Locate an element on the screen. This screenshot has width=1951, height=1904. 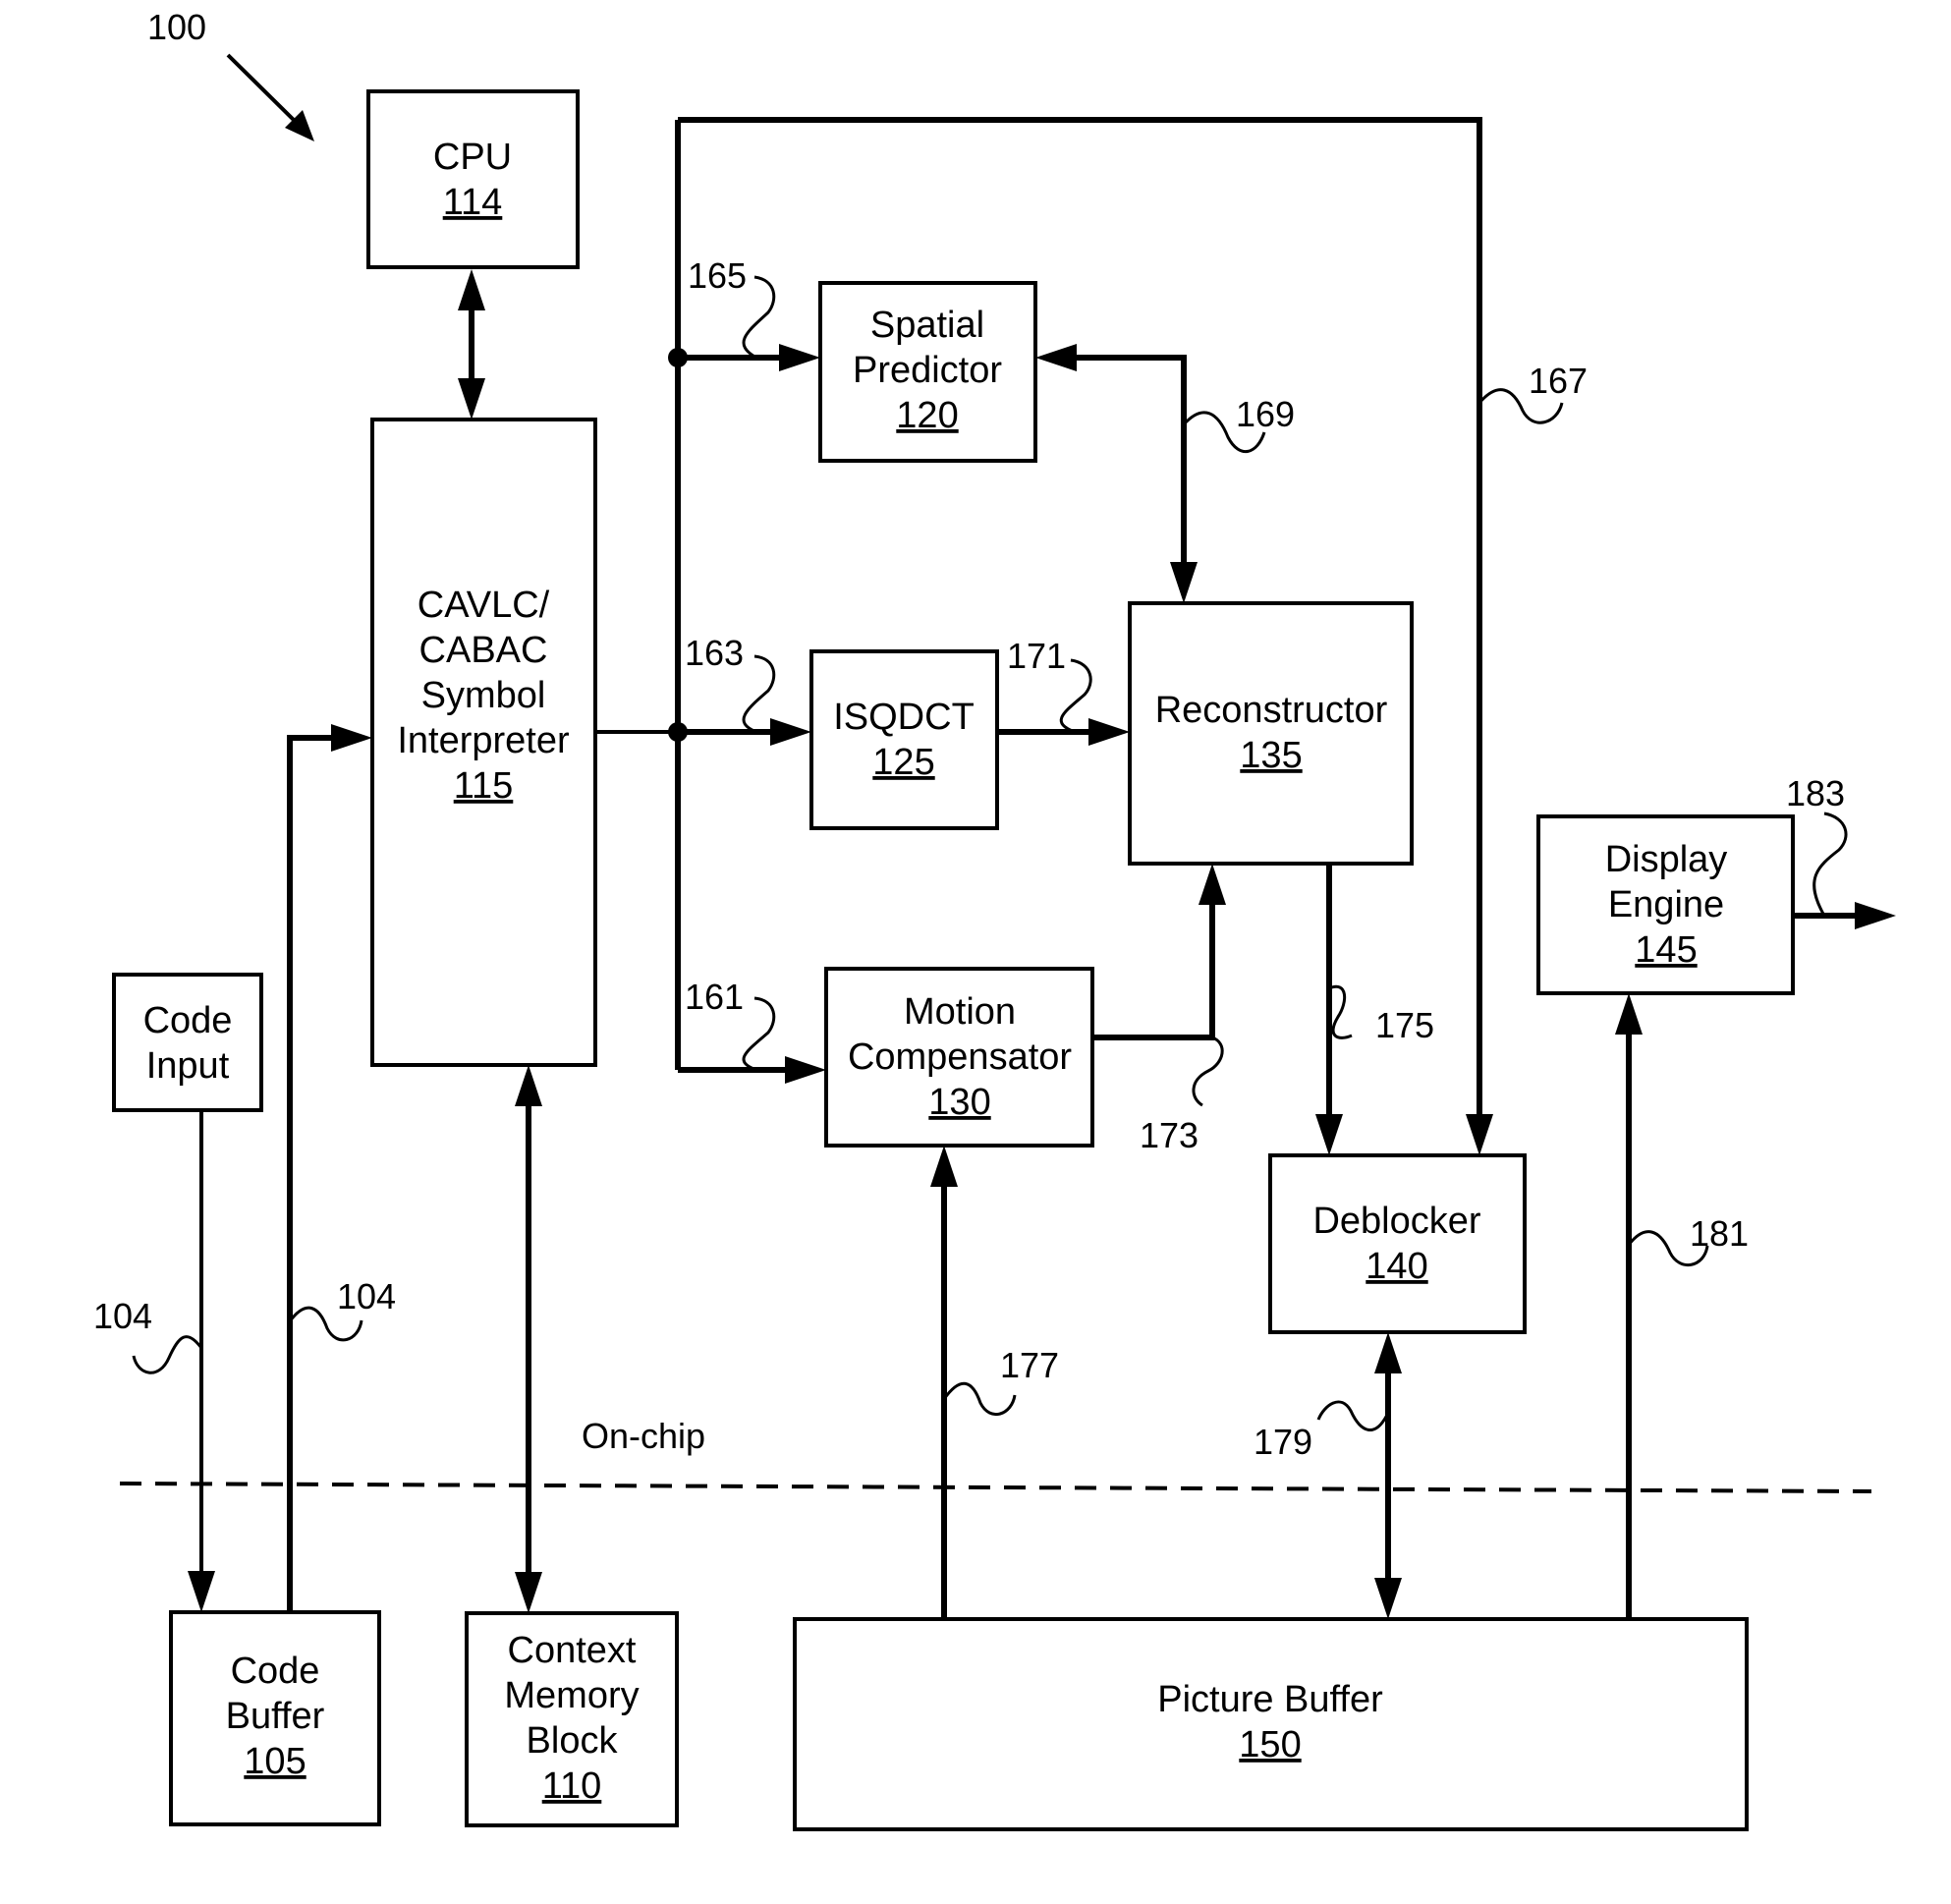
deblocker-block: Deblocker 140 is located at coordinates (1398, 1243).